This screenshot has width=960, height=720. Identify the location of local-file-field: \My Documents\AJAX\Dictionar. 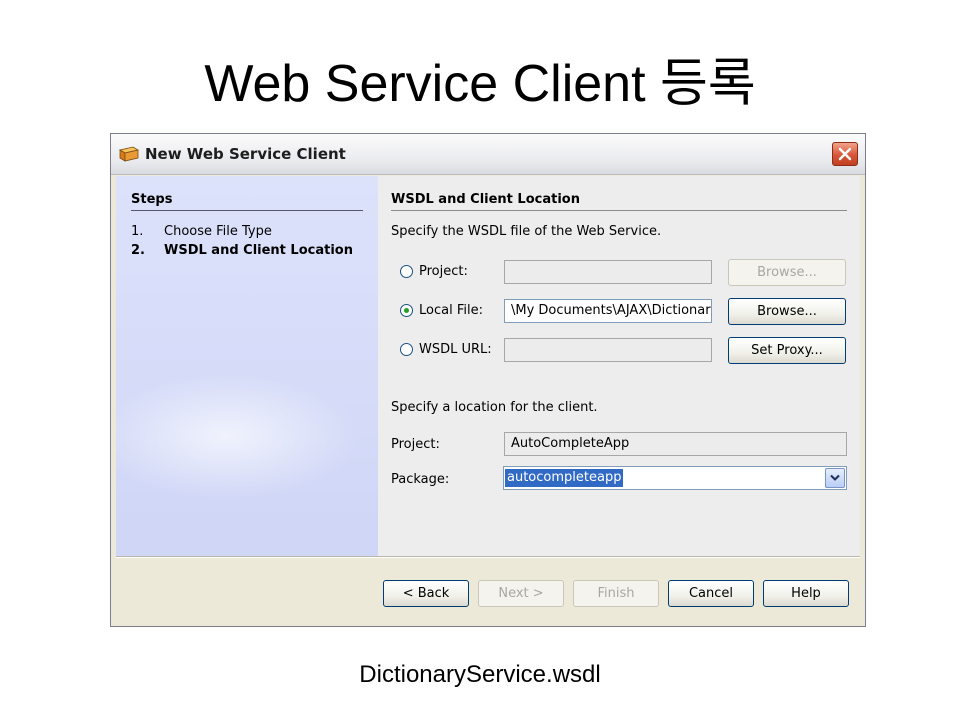
(608, 311).